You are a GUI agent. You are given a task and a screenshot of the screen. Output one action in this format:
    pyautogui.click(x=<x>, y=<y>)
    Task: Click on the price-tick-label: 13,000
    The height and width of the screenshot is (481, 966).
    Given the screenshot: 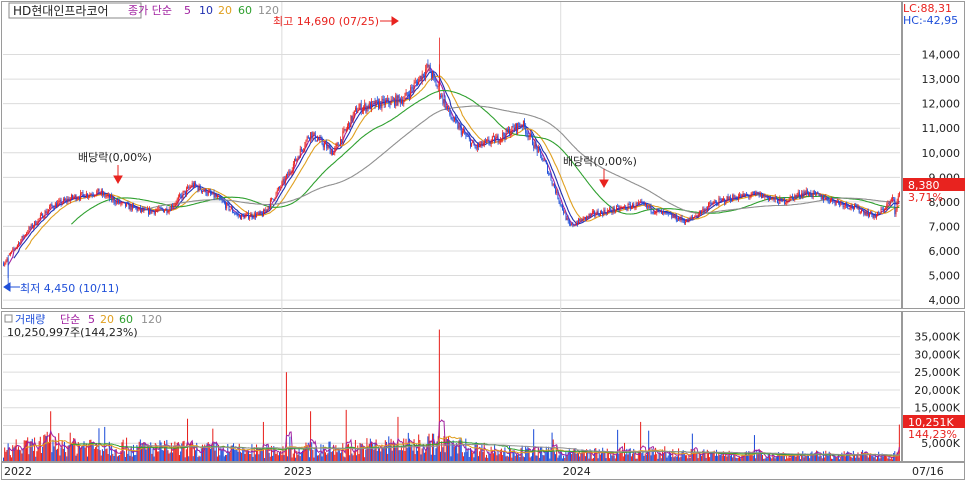 What is the action you would take?
    pyautogui.click(x=941, y=79)
    